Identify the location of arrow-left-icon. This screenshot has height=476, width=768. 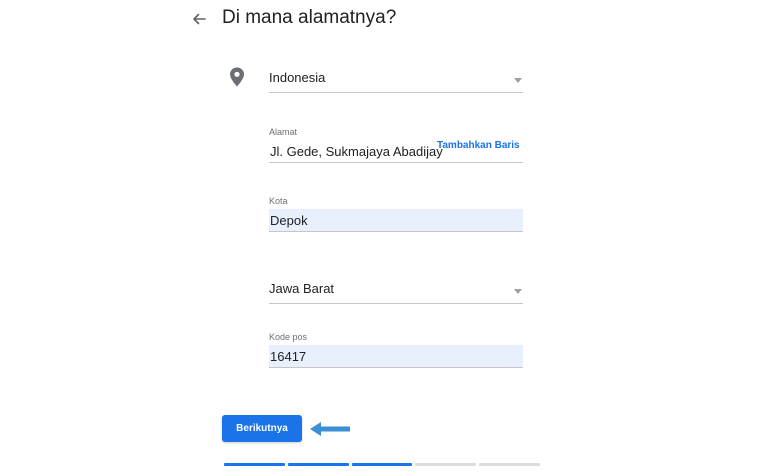
(199, 19).